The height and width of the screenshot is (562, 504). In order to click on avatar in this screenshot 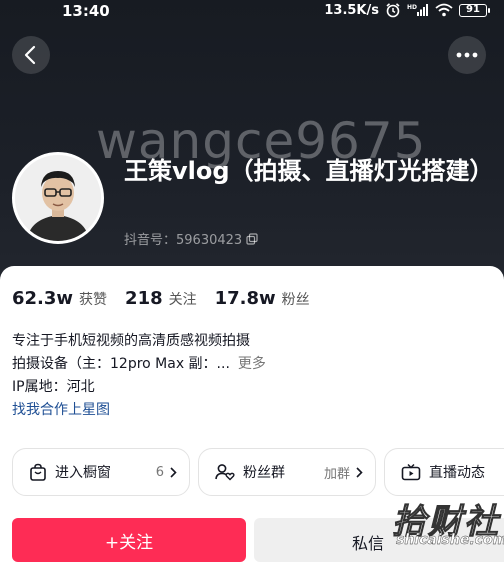, I will do `click(58, 198)`.